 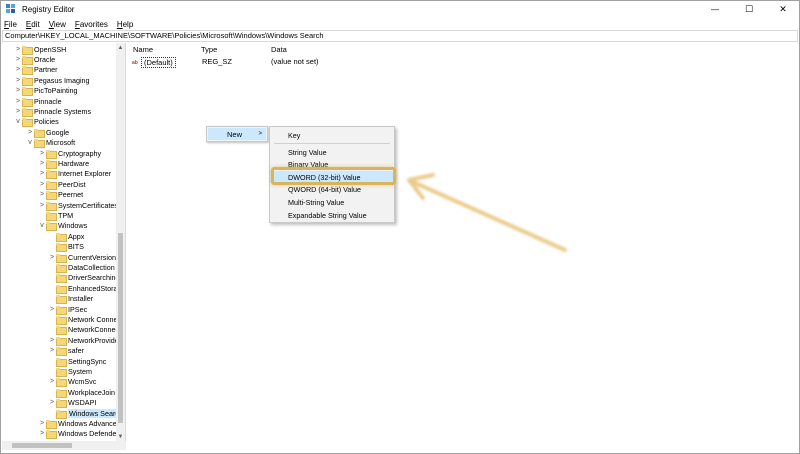 I want to click on column-header-name: Name, so click(x=143, y=49).